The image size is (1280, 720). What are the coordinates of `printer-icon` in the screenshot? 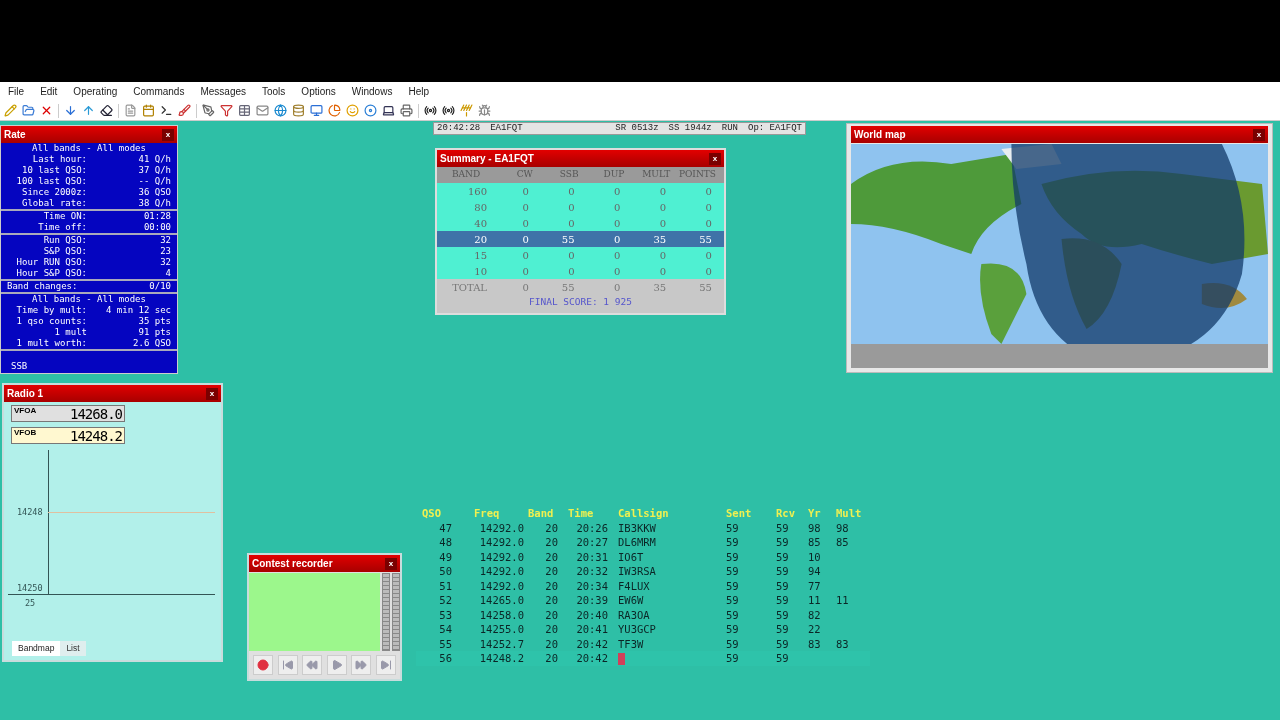 It's located at (406, 110).